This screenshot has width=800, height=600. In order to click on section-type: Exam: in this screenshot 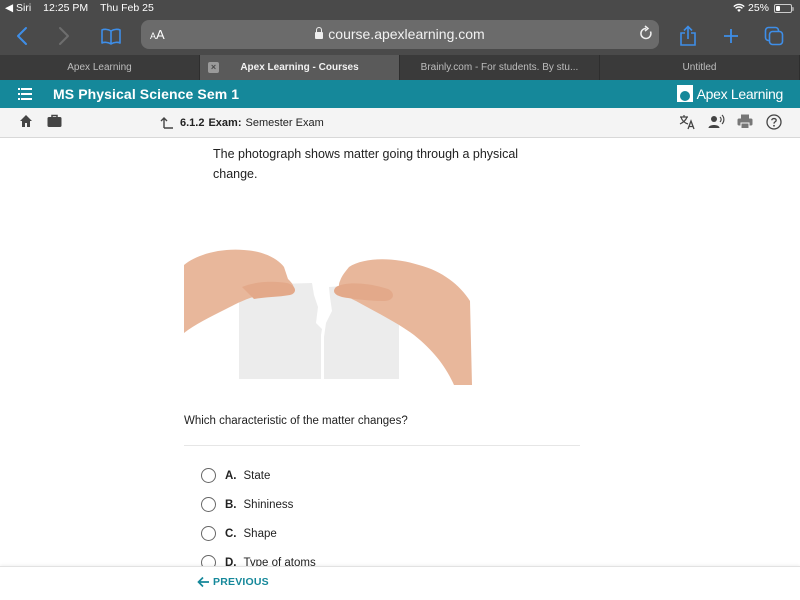, I will do `click(225, 123)`.